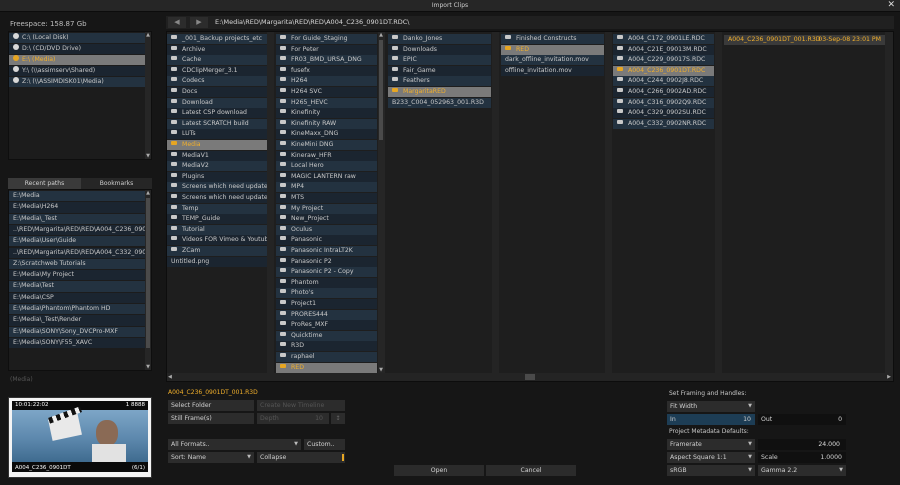 The width and height of the screenshot is (900, 485). I want to click on still-frames-button: Still Frame(s), so click(211, 418).